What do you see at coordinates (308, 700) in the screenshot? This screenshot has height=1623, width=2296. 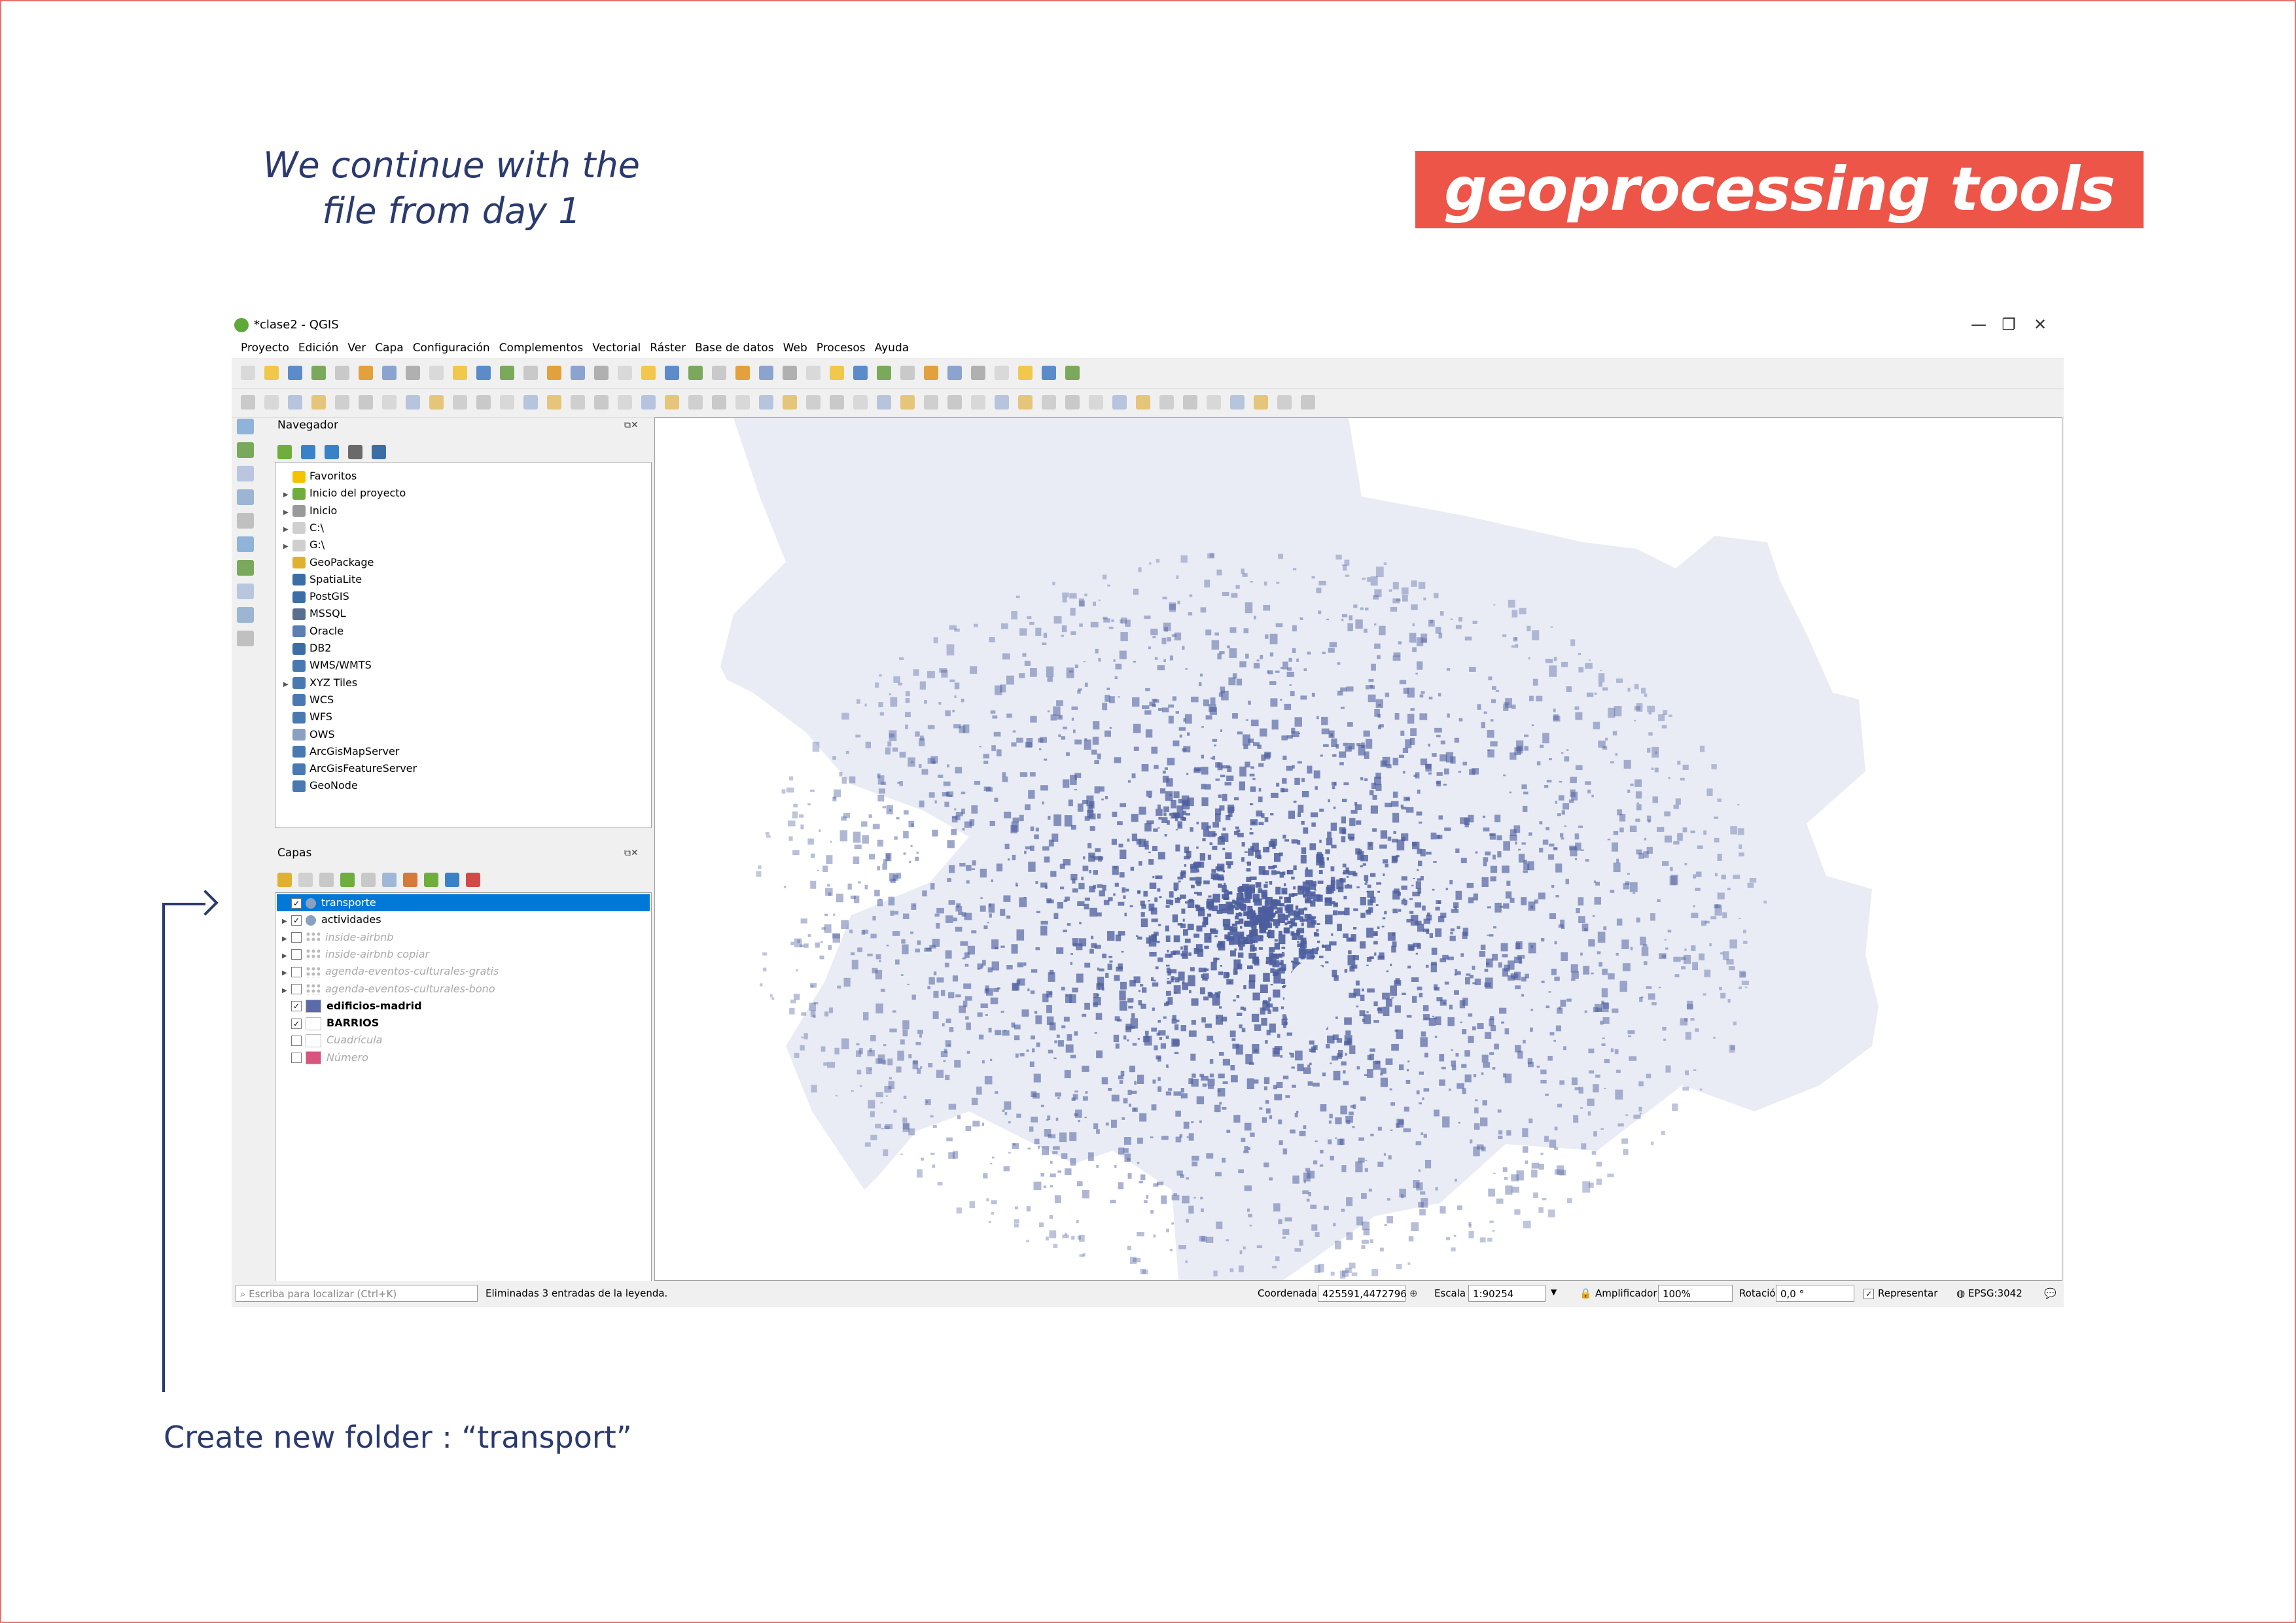 I see `navigator-item: WCS` at bounding box center [308, 700].